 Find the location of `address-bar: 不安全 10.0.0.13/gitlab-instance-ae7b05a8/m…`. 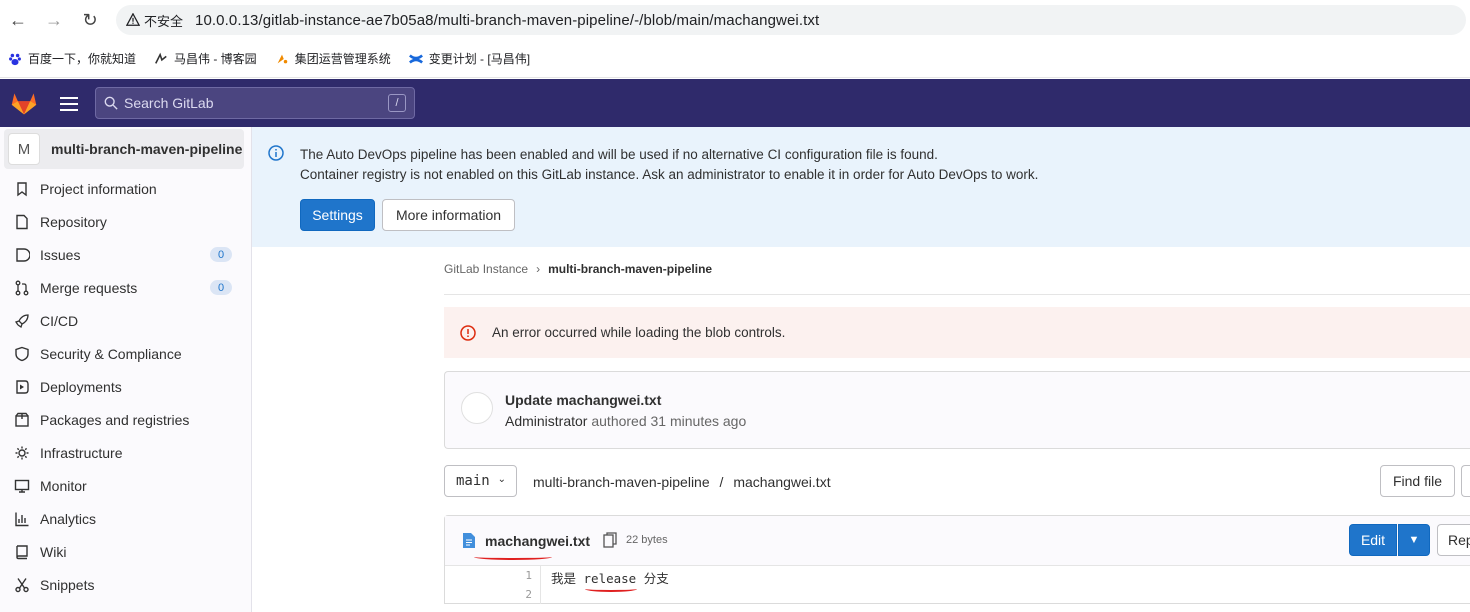

address-bar: 不安全 10.0.0.13/gitlab-instance-ae7b05a8/m… is located at coordinates (791, 20).